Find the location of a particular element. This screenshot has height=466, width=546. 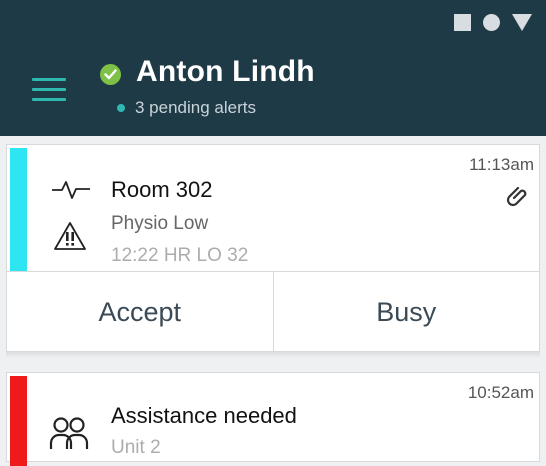

system-status-icons is located at coordinates (493, 22).